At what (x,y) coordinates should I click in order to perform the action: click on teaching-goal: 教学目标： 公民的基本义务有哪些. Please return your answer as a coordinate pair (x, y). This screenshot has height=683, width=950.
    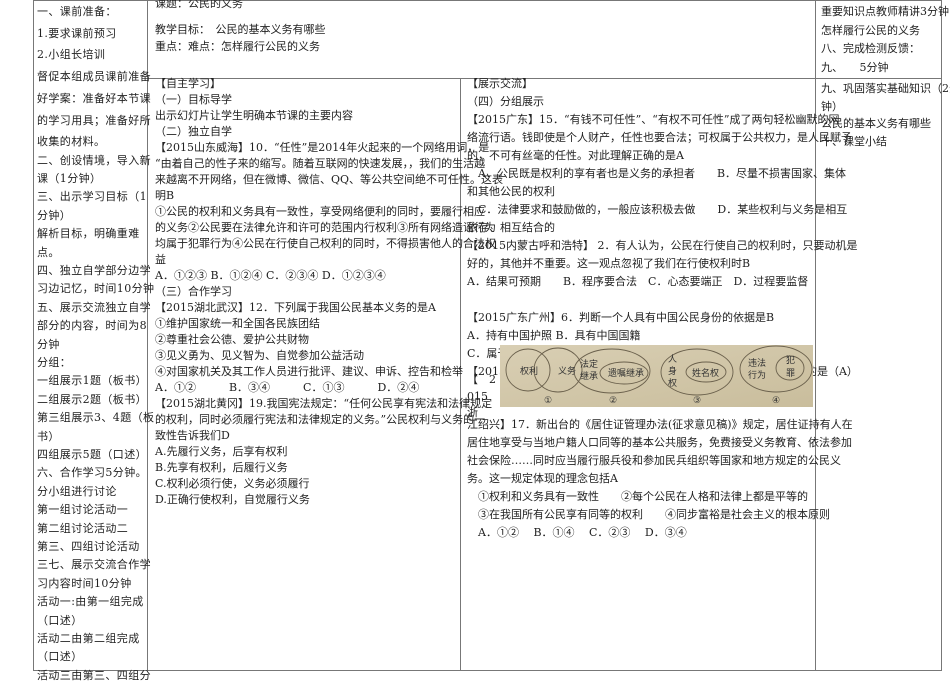
    Looking at the image, I should click on (240, 29).